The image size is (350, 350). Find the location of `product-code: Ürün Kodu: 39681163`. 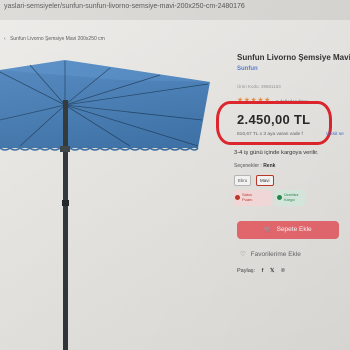

product-code: Ürün Kodu: 39681163 is located at coordinates (259, 86).